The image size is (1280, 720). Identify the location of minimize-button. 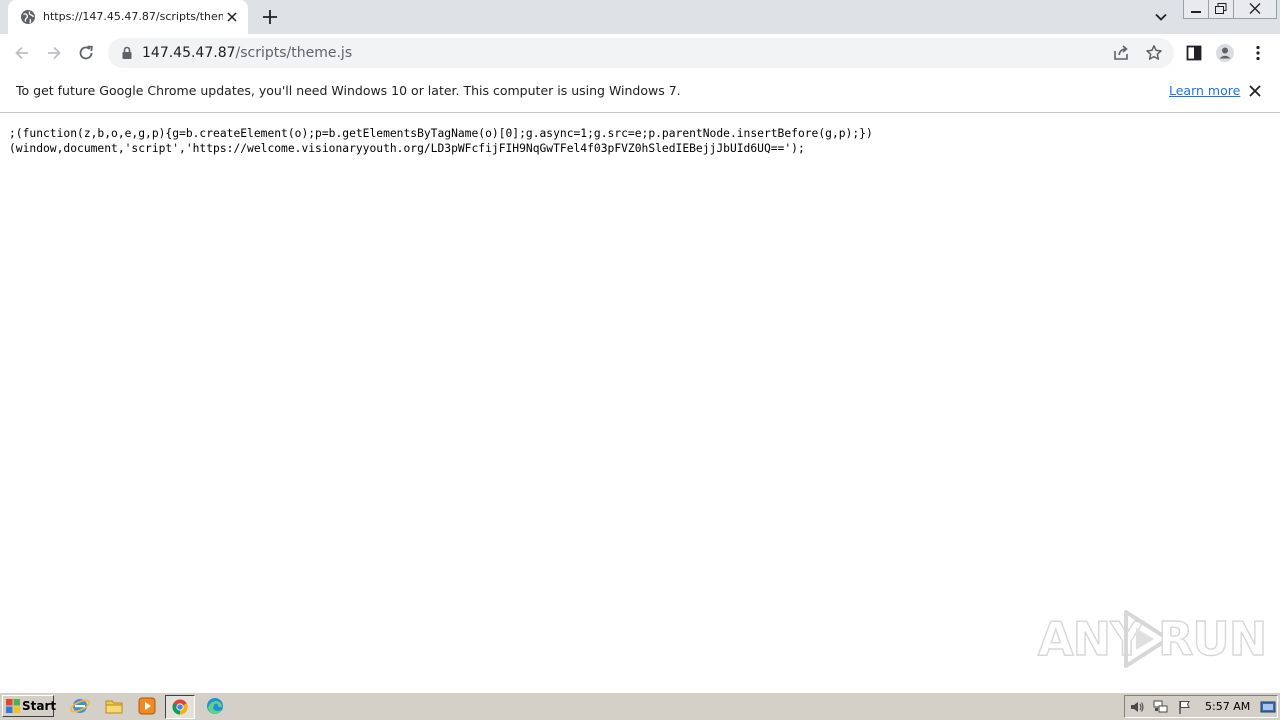
(1196, 9).